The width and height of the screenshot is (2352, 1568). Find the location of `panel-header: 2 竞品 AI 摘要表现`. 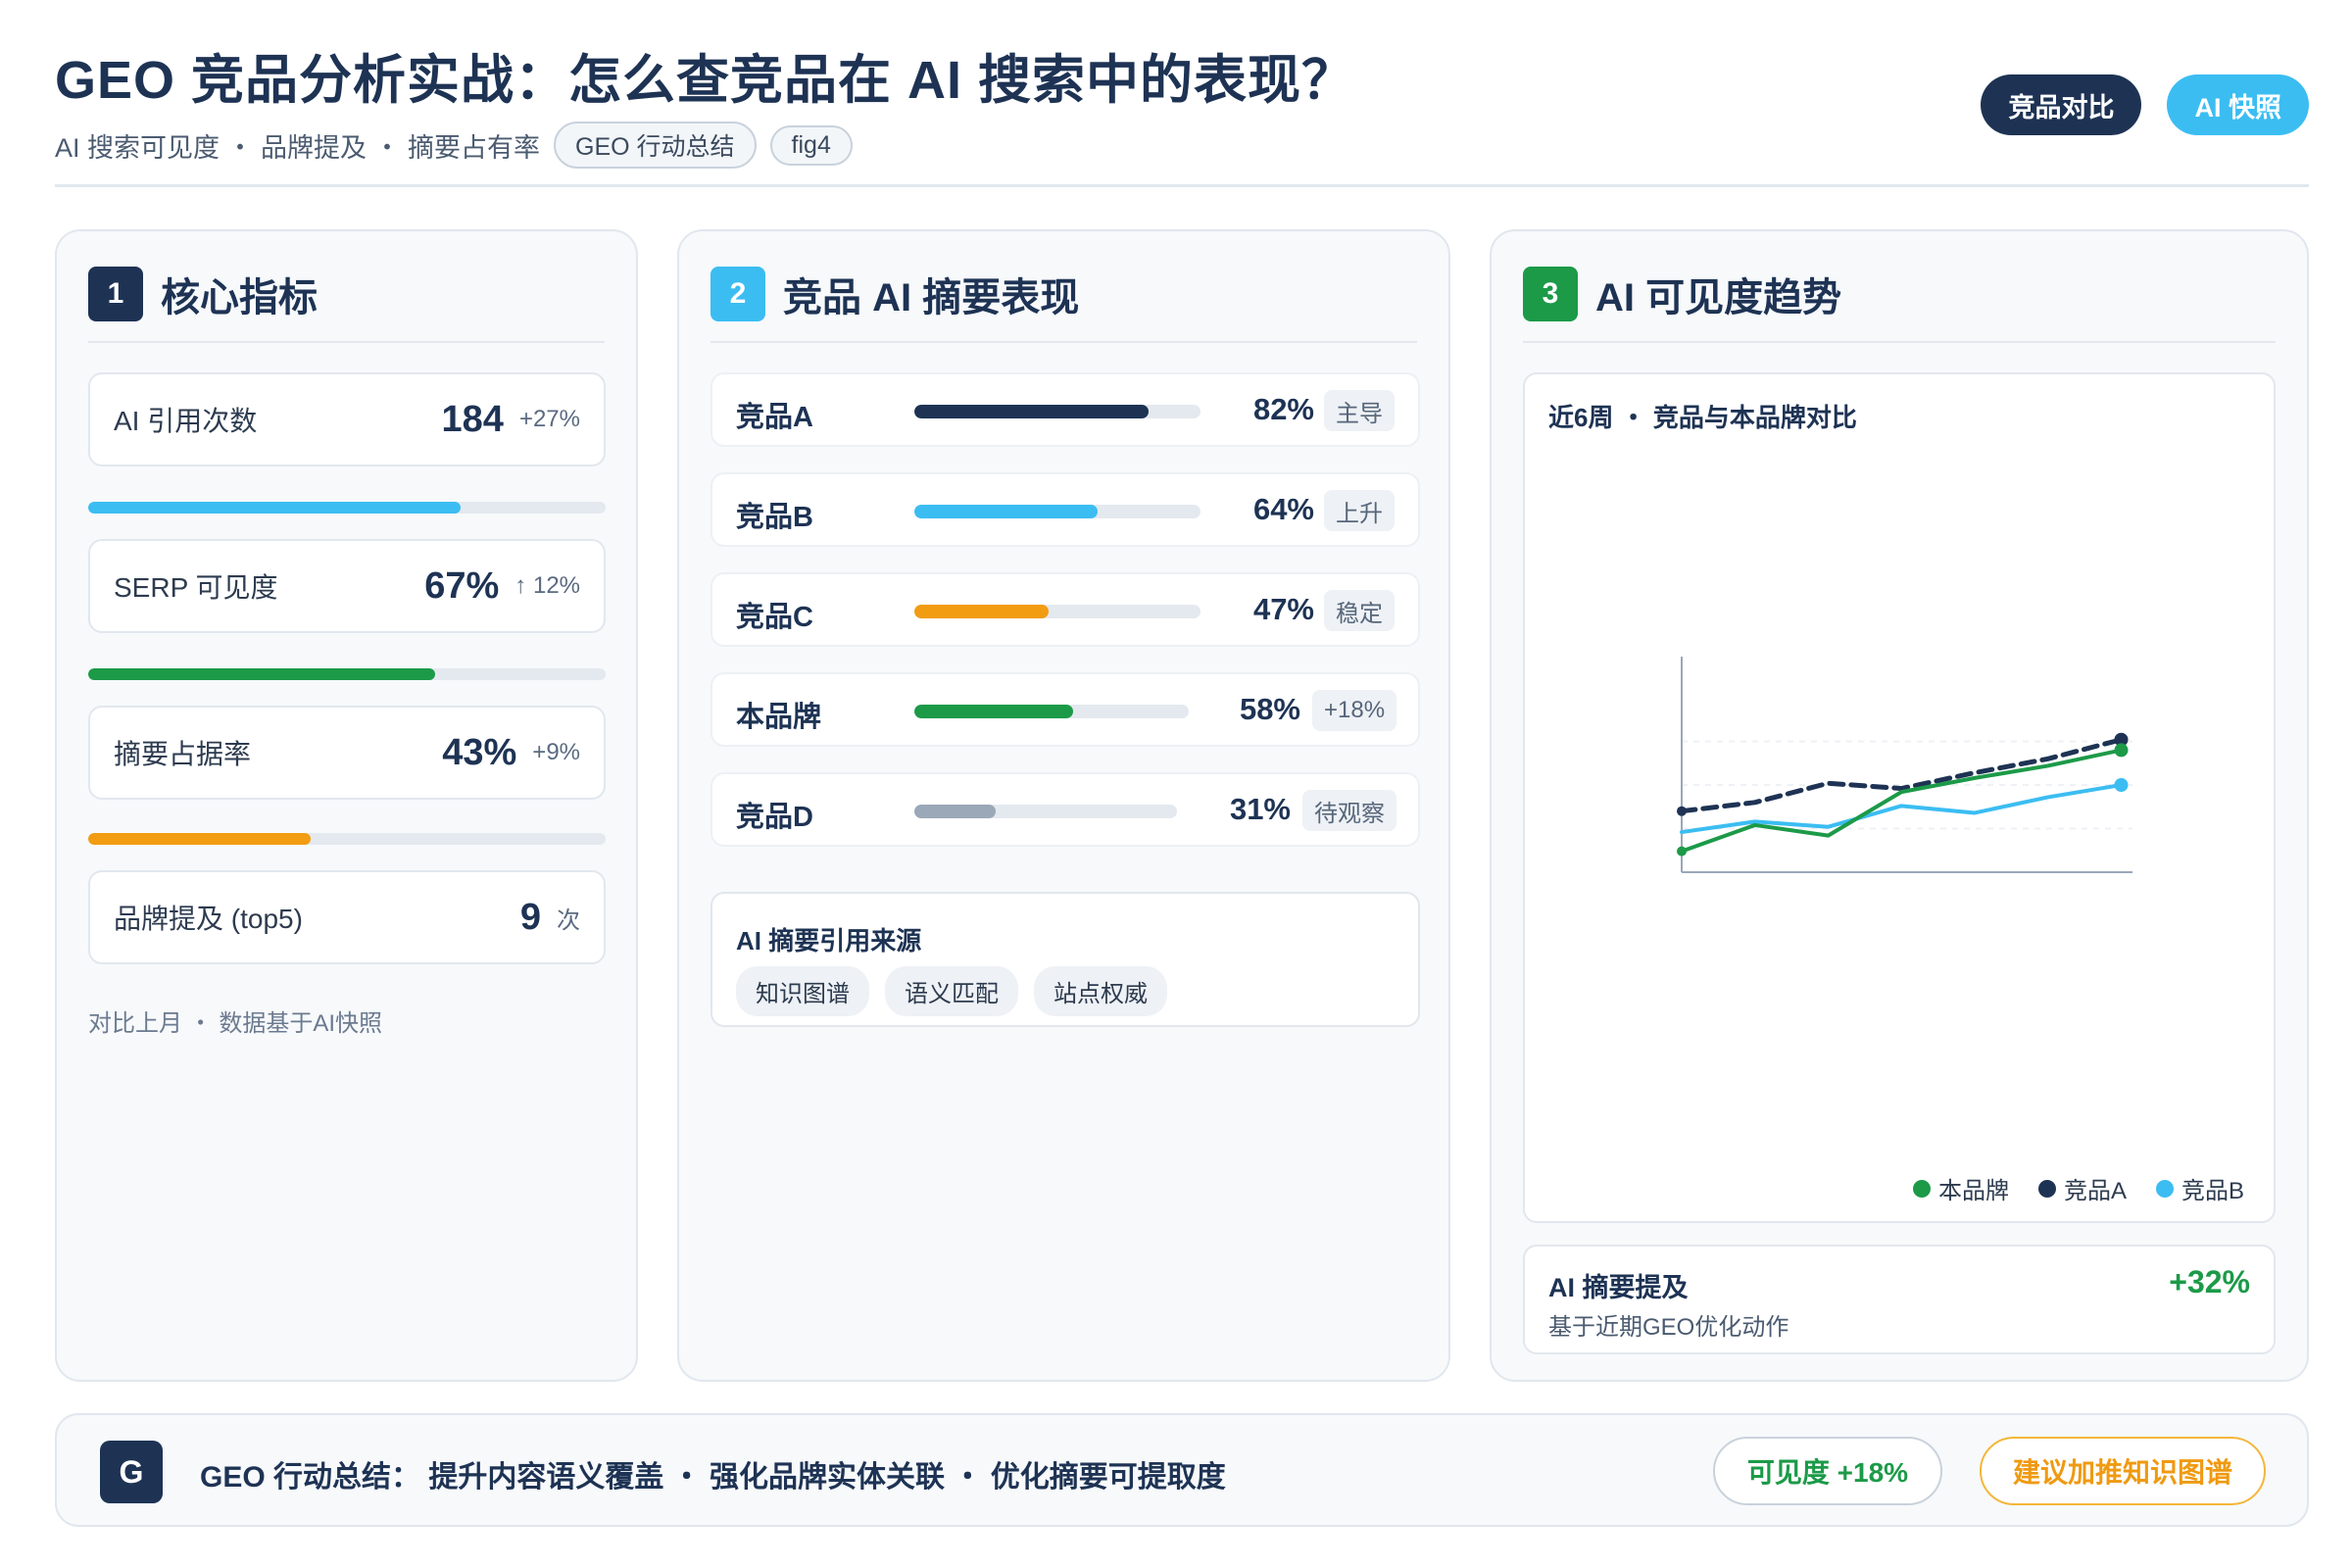

panel-header: 2 竞品 AI 摘要表现 is located at coordinates (1063, 305).